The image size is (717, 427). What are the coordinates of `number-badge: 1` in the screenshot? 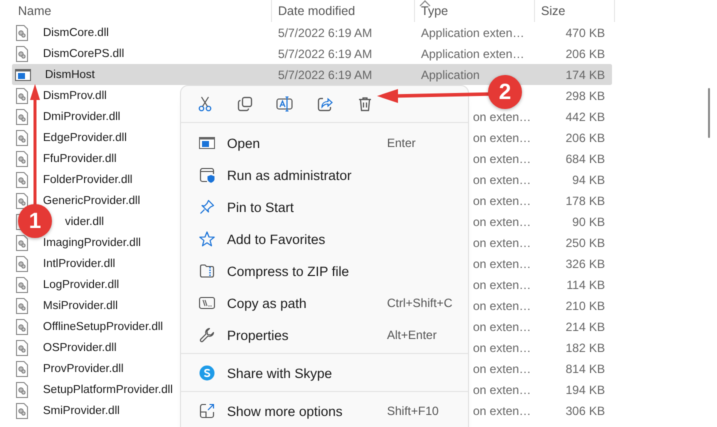 It's located at (35, 221).